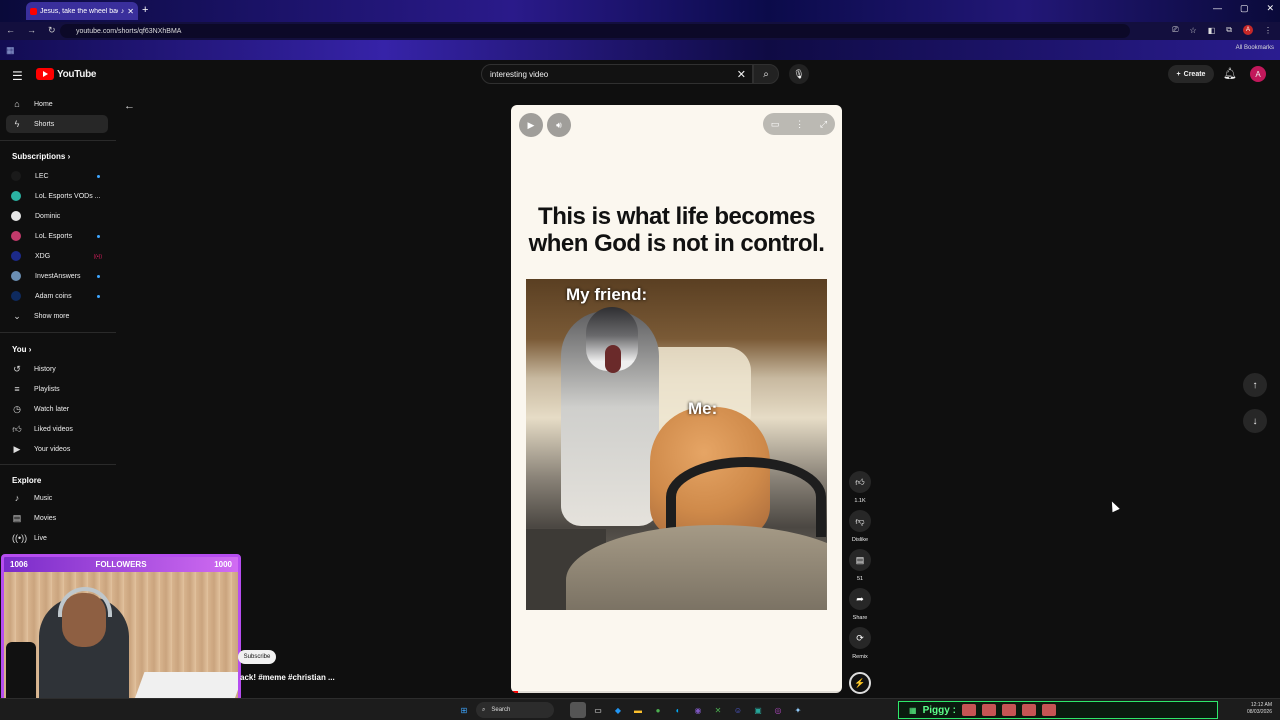  What do you see at coordinates (515, 710) in the screenshot?
I see `taskbar-search: ⌕ Search` at bounding box center [515, 710].